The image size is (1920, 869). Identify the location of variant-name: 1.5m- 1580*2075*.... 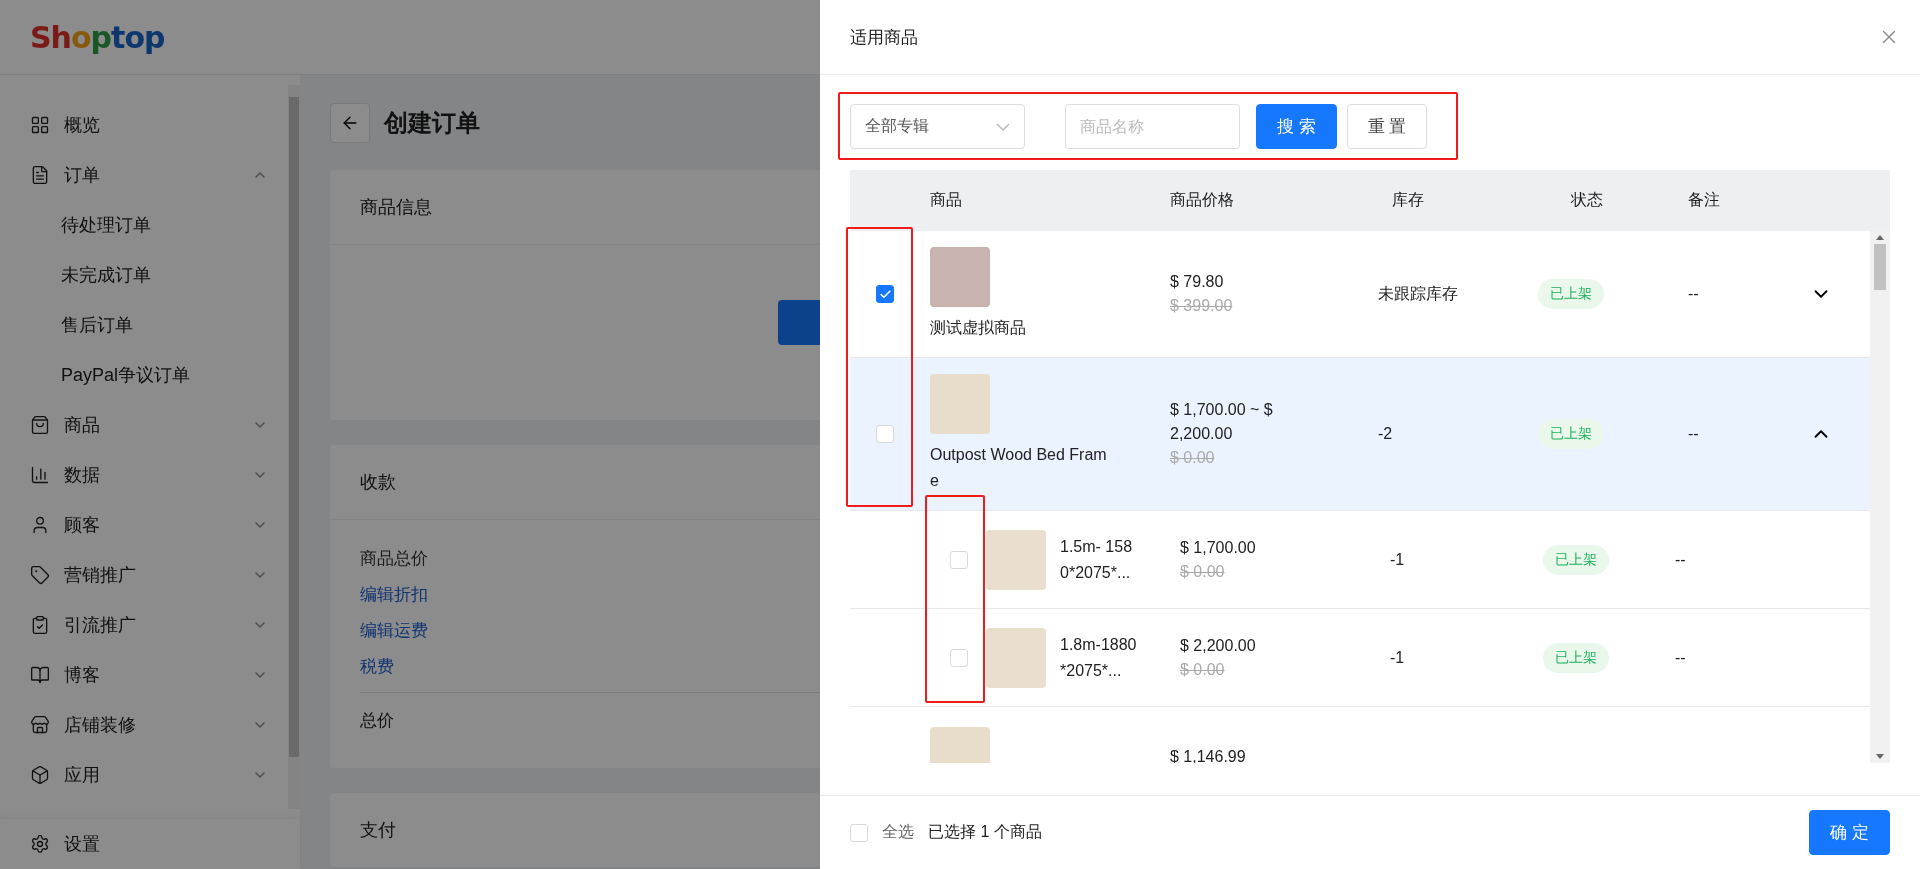
(1097, 559).